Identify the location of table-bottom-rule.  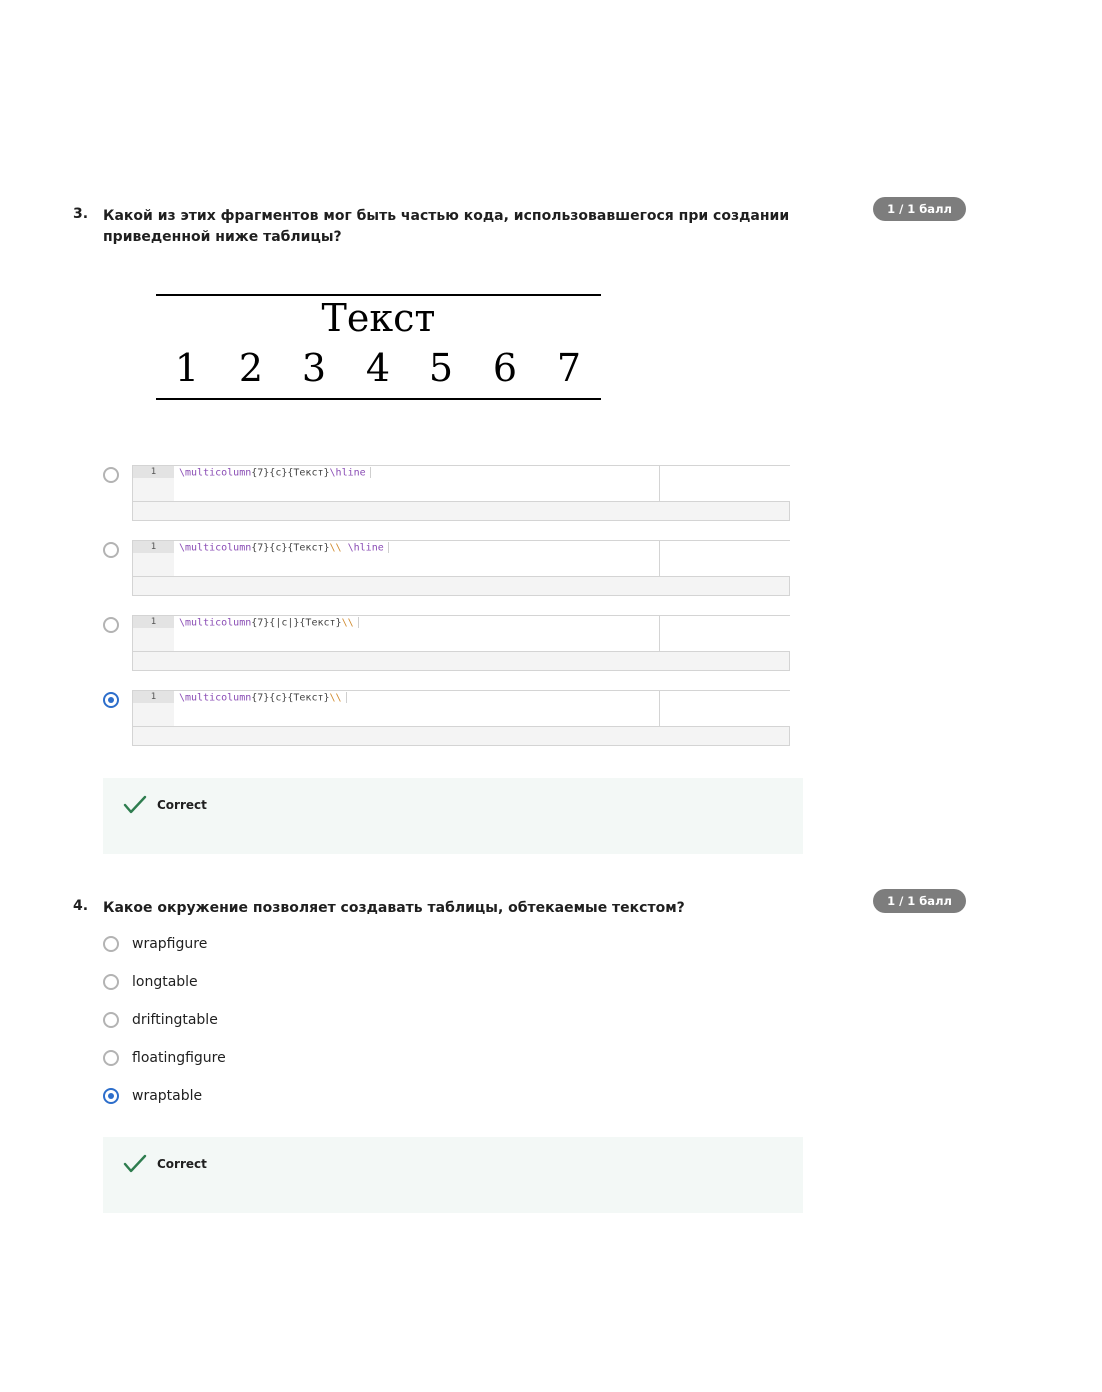
(378, 399).